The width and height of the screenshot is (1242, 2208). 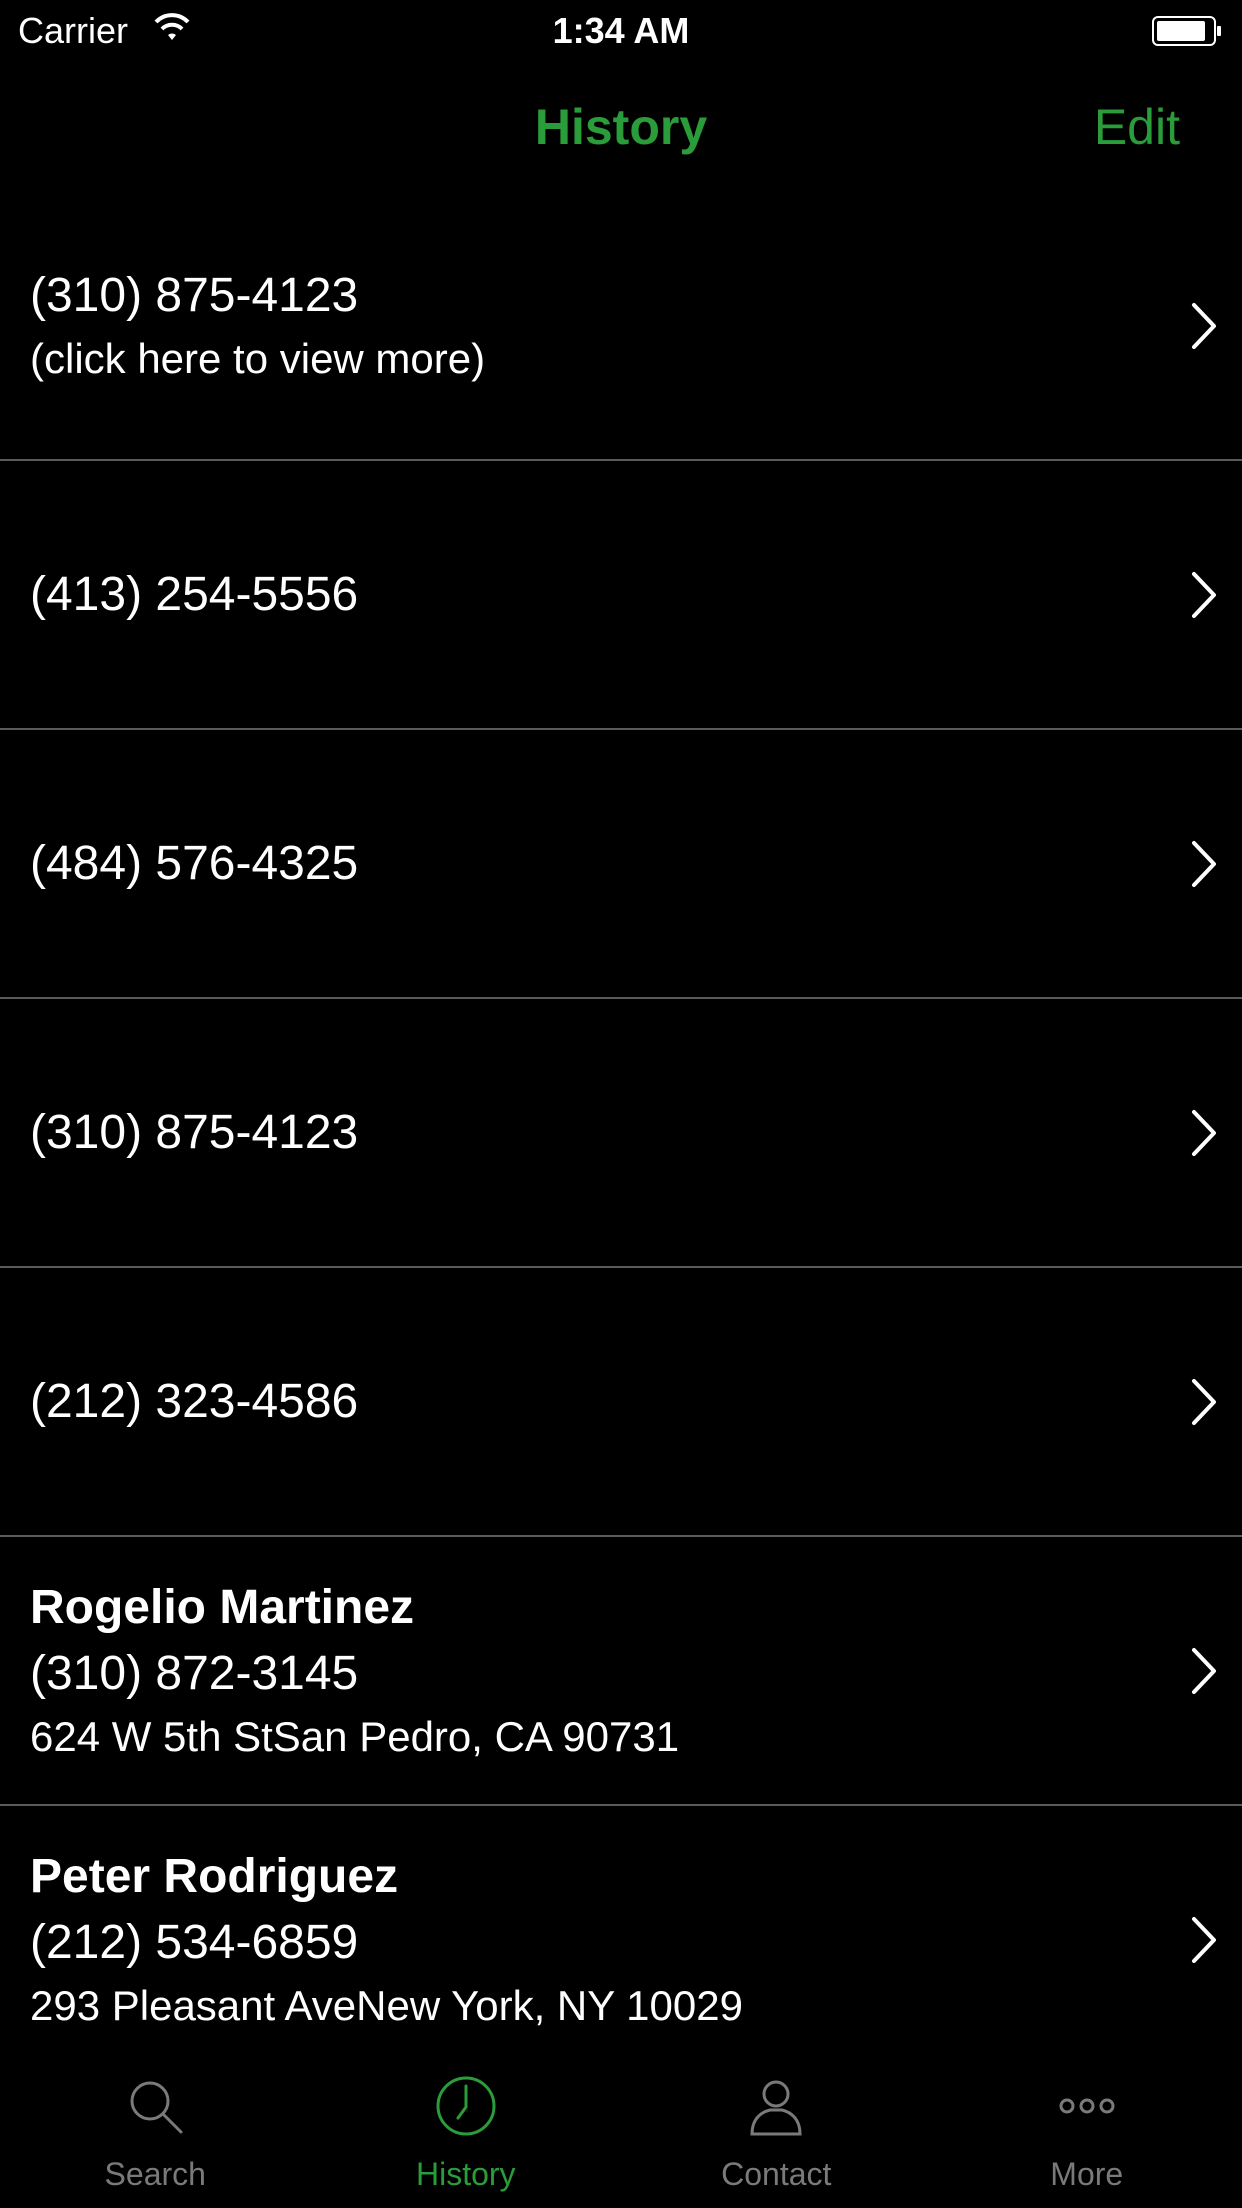 What do you see at coordinates (222, 1607) in the screenshot?
I see `contact-name: Rogelio Martinez` at bounding box center [222, 1607].